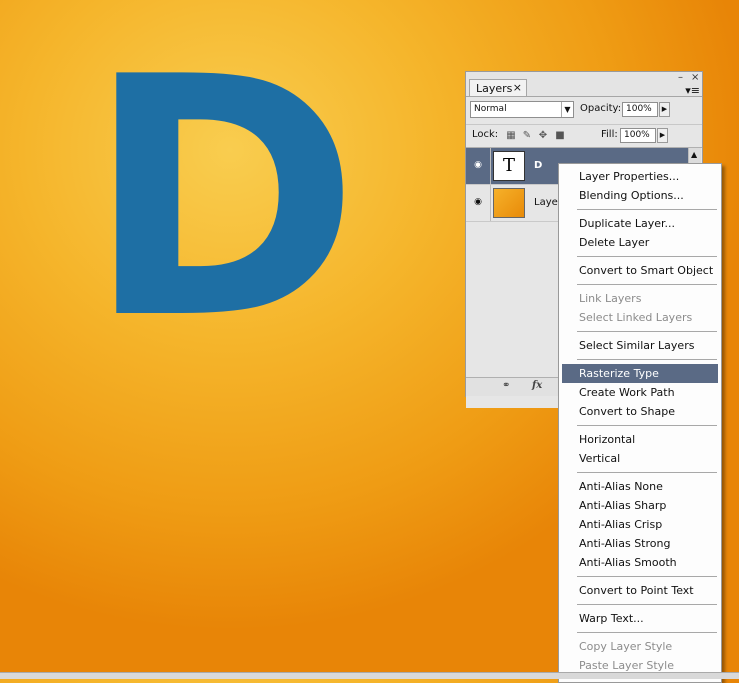  Describe the element at coordinates (640, 590) in the screenshot. I see `menu-item-convert-to-point-text: Convert to Point Text` at that location.